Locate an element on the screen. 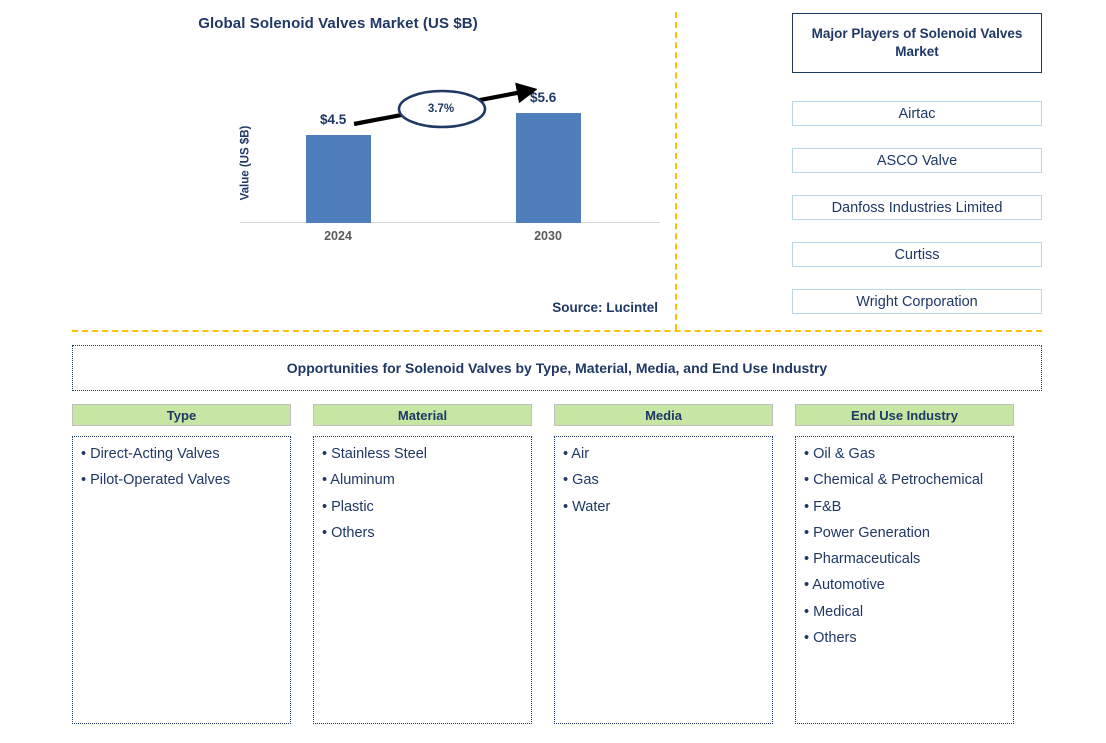 Image resolution: width=1106 pixels, height=743 pixels. vertical-divider is located at coordinates (676, 171).